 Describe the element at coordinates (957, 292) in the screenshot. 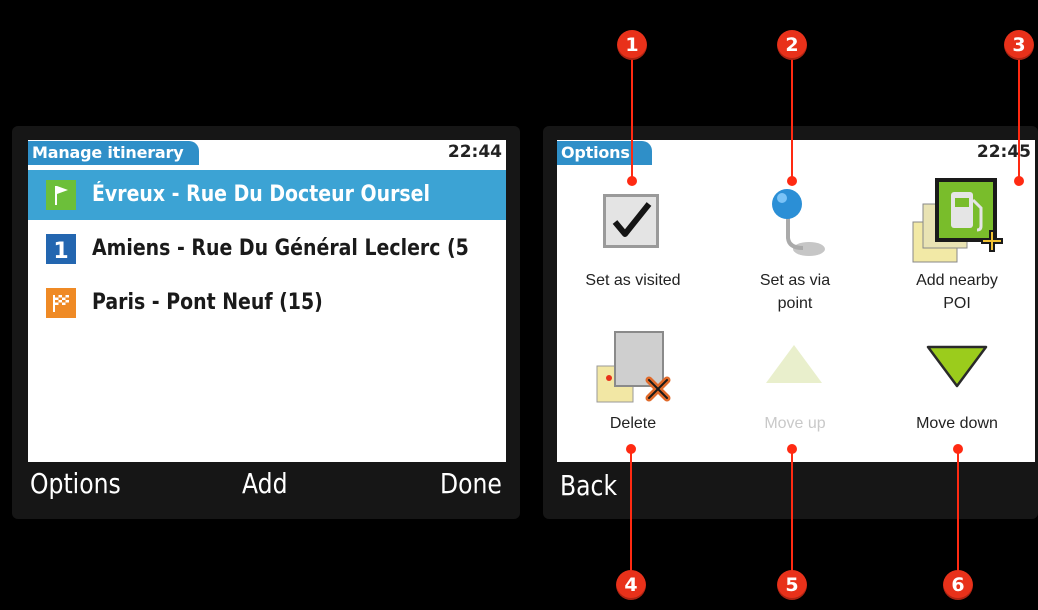

I see `option-label: Add nearby POI` at that location.